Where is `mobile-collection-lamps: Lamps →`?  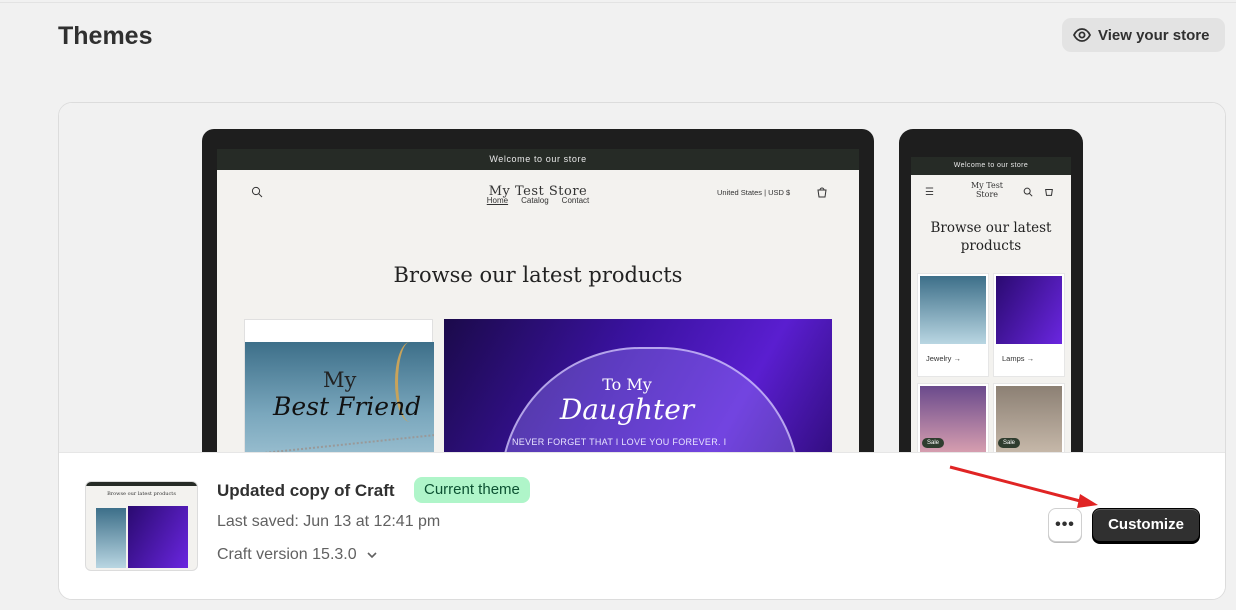 mobile-collection-lamps: Lamps → is located at coordinates (1029, 325).